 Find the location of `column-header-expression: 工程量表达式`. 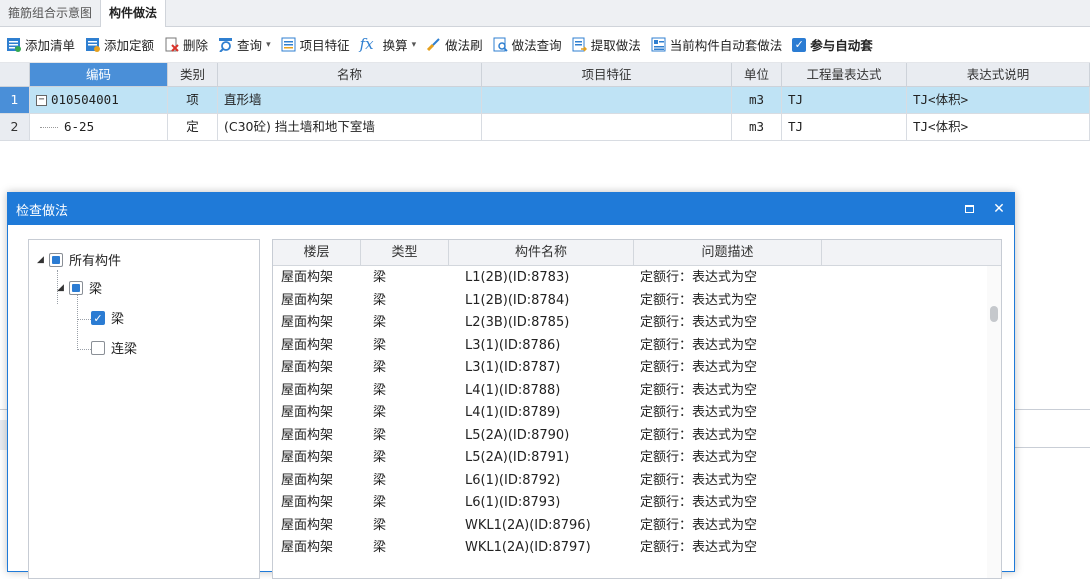

column-header-expression: 工程量表达式 is located at coordinates (844, 74).